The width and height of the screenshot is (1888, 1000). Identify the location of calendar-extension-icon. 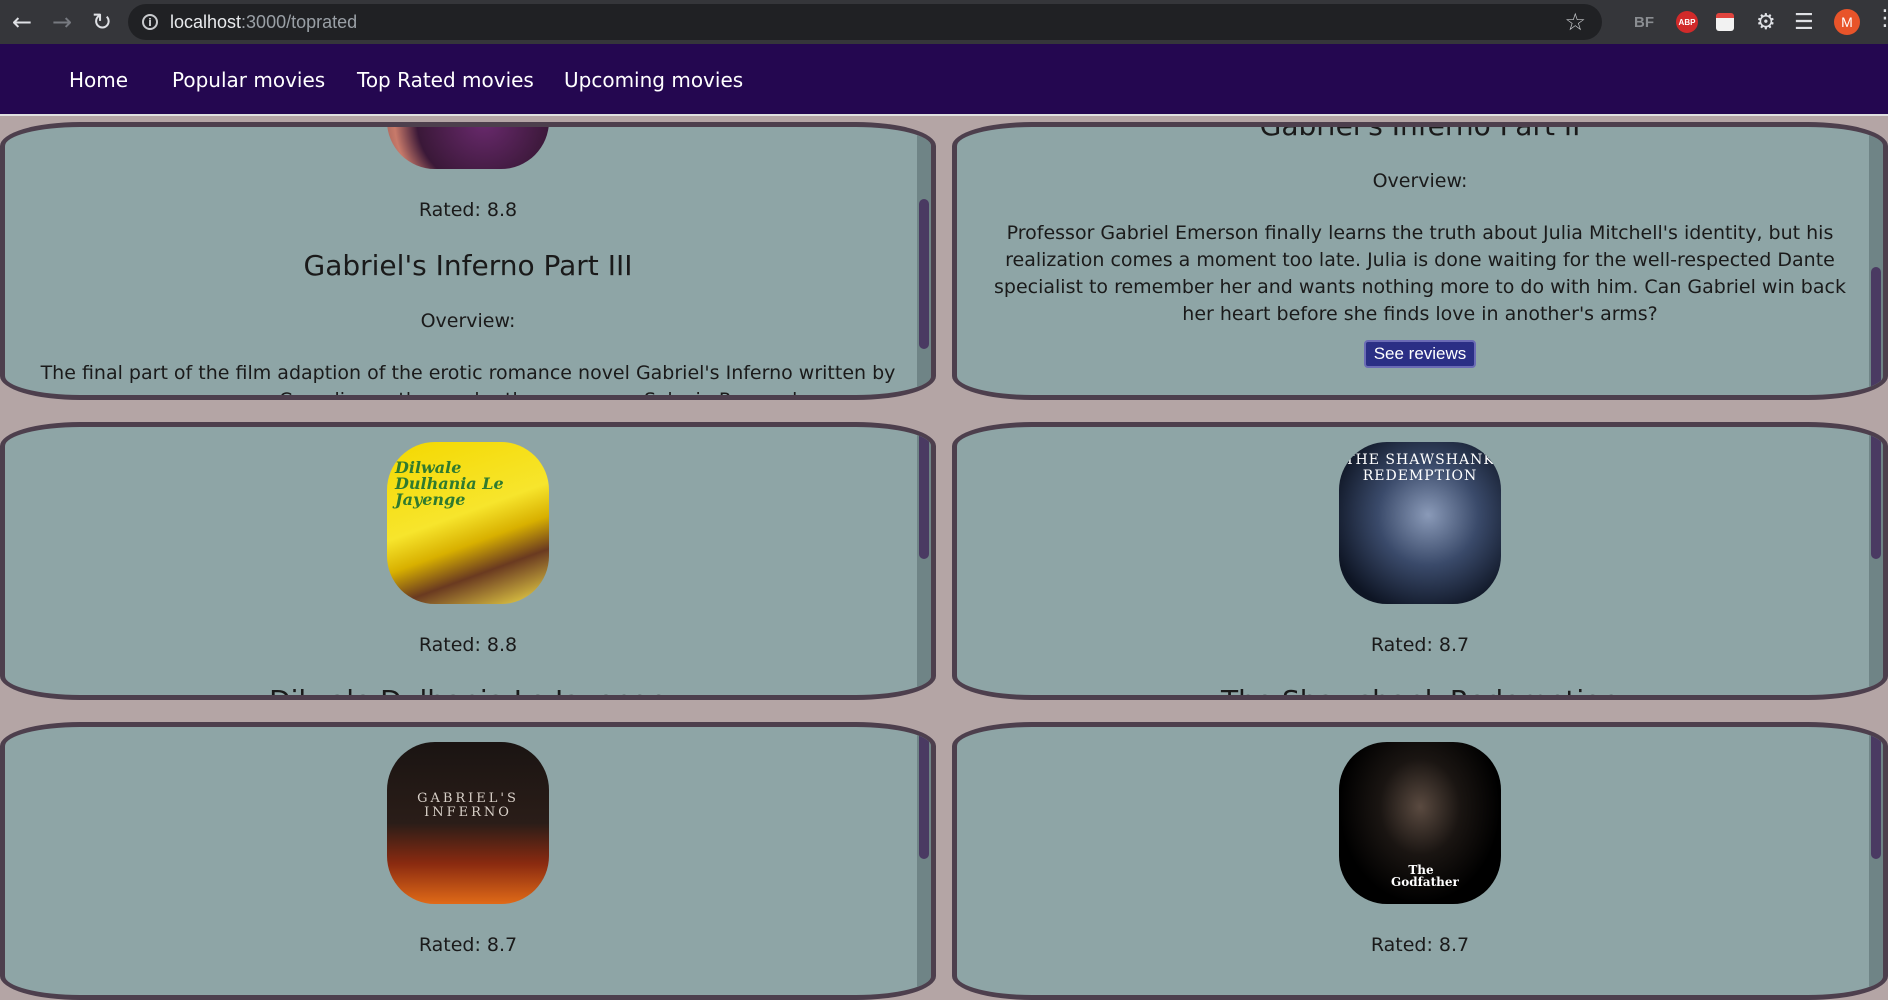
(1725, 22).